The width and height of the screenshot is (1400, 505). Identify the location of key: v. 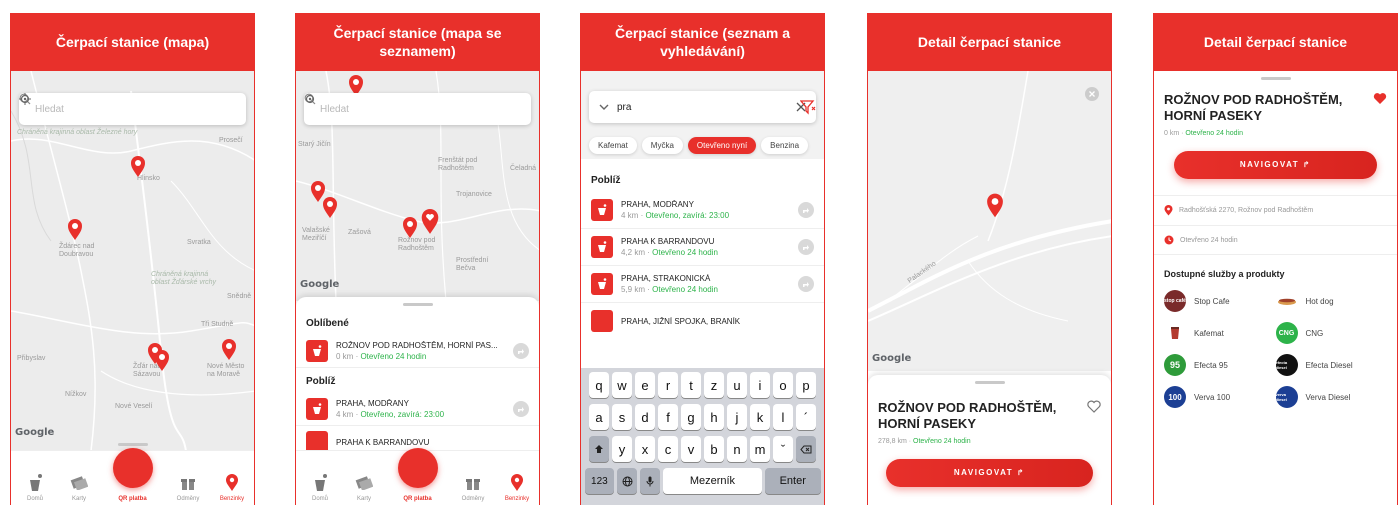
(691, 449).